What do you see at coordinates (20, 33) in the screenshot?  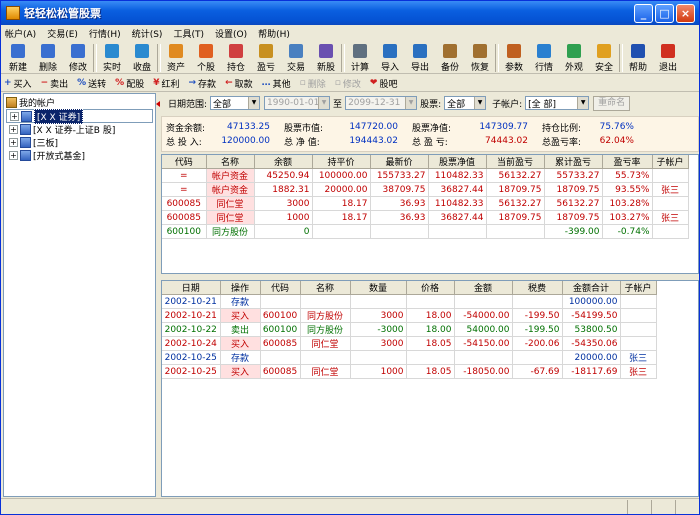 I see `menu-account: 帐户(A)` at bounding box center [20, 33].